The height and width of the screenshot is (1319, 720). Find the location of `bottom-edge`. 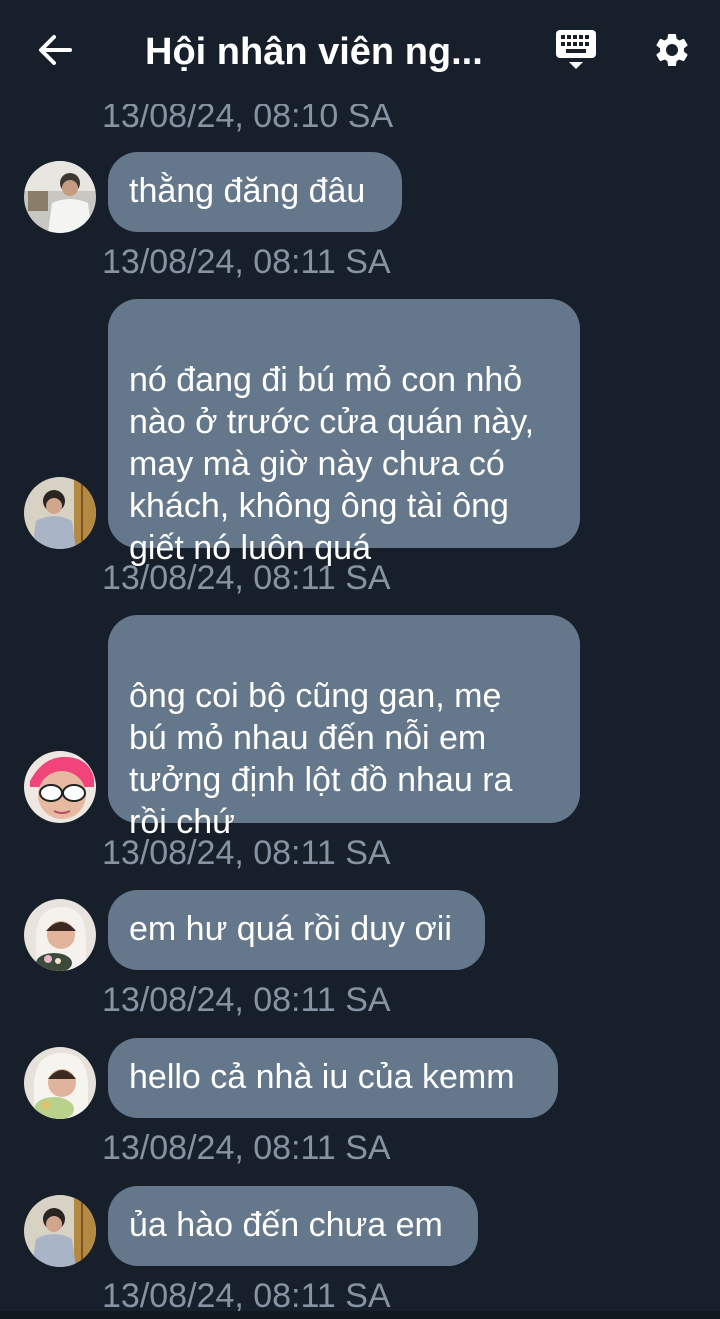

bottom-edge is located at coordinates (360, 1315).